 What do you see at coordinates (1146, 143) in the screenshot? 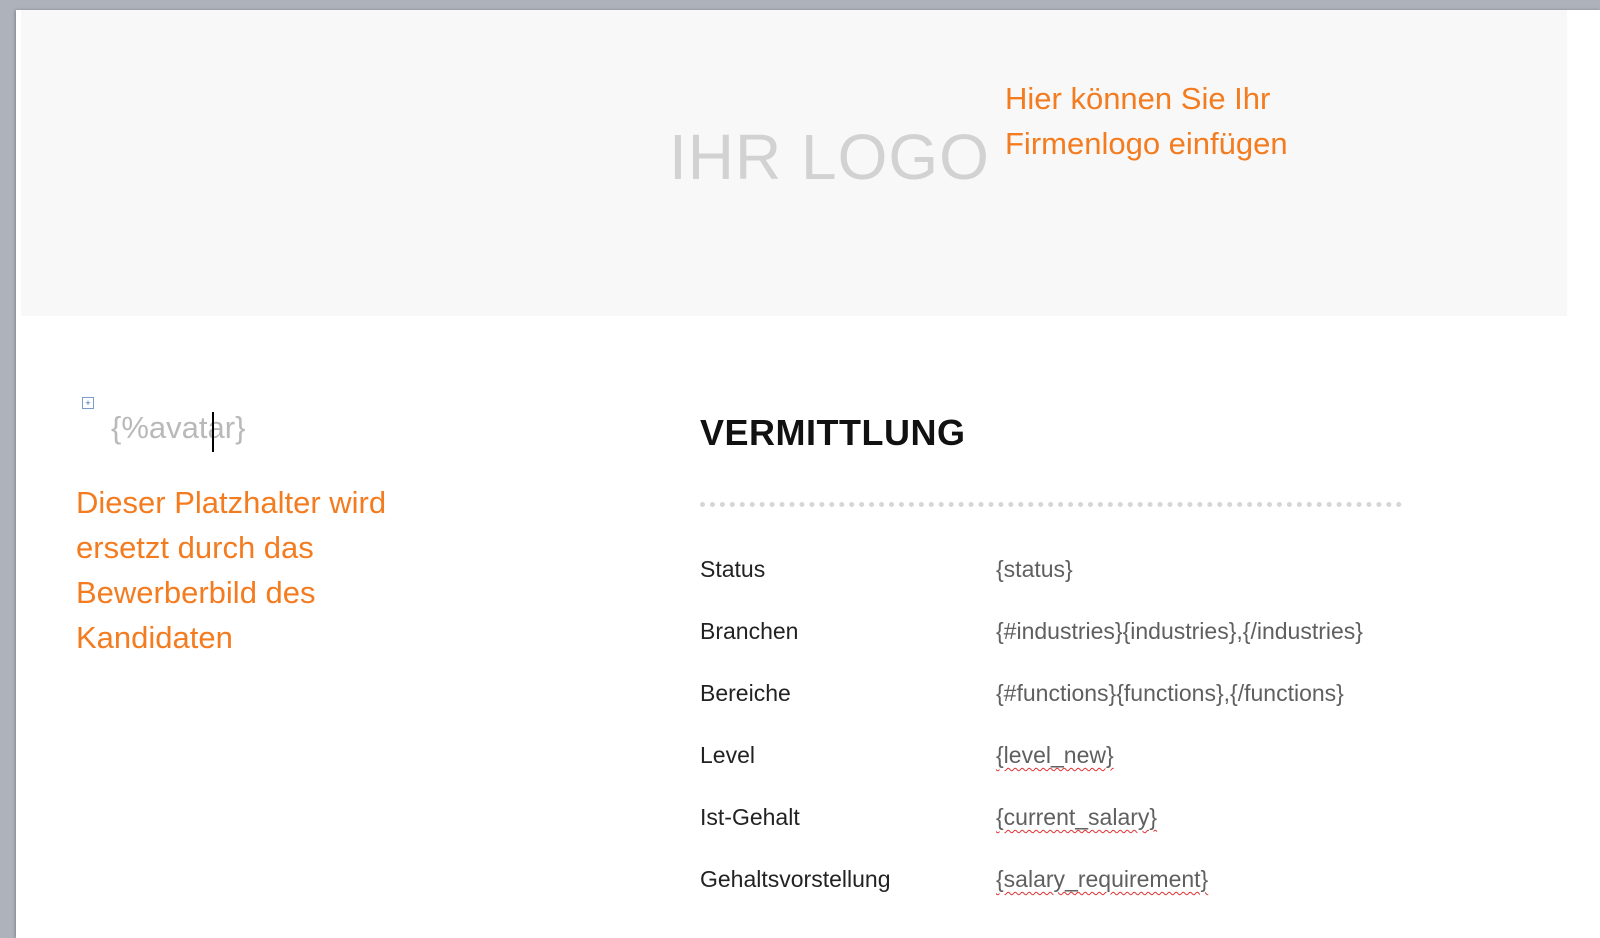
I see `logo-note-line: Firmenlogo einfügen` at bounding box center [1146, 143].